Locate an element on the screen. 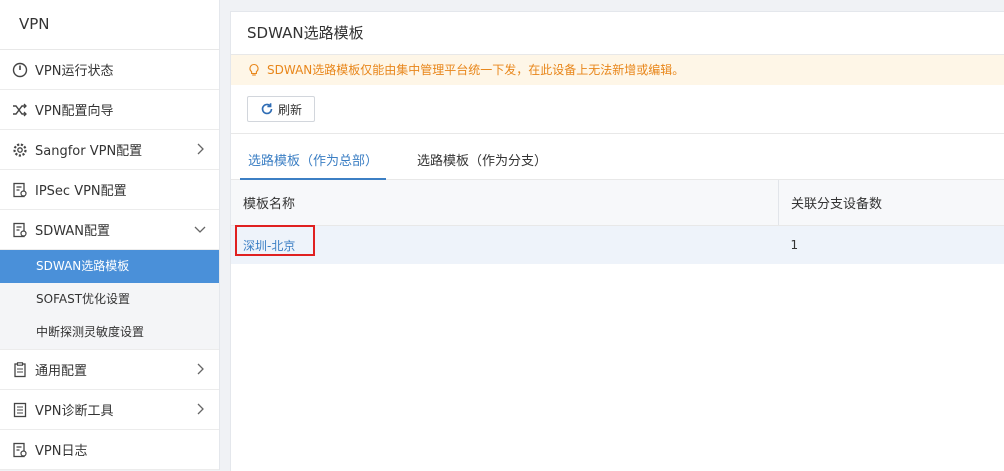 This screenshot has width=1004, height=471. gear-icon is located at coordinates (20, 150).